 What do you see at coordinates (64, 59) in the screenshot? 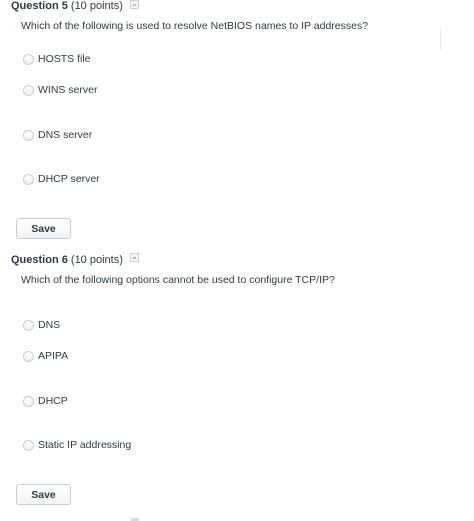
I see `answer-label: HOSTS file` at bounding box center [64, 59].